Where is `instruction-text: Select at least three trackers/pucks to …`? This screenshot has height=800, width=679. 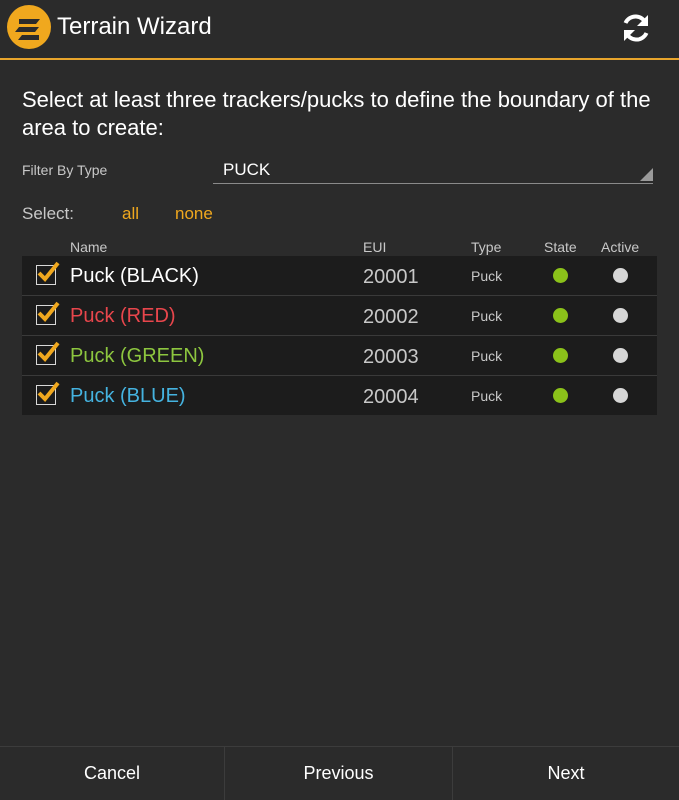 instruction-text: Select at least three trackers/pucks to … is located at coordinates (336, 113).